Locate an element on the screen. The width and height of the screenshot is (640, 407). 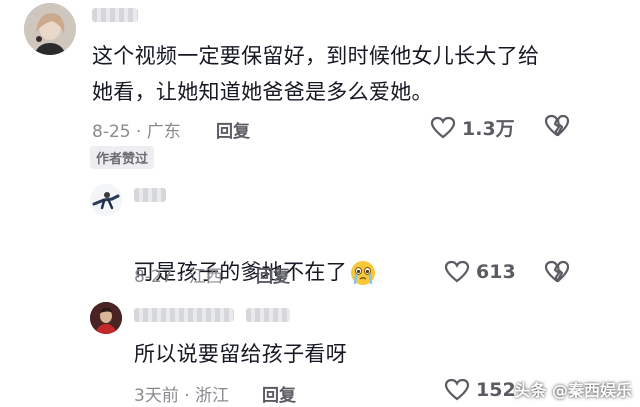
comment-date-location: 8-25 · 广东 is located at coordinates (136, 132).